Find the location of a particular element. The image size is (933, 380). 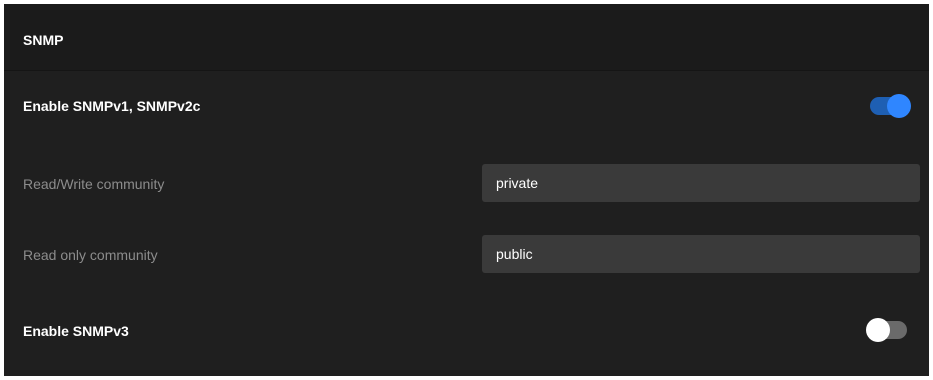

read-write-community-label: Read/Write community is located at coordinates (94, 184).